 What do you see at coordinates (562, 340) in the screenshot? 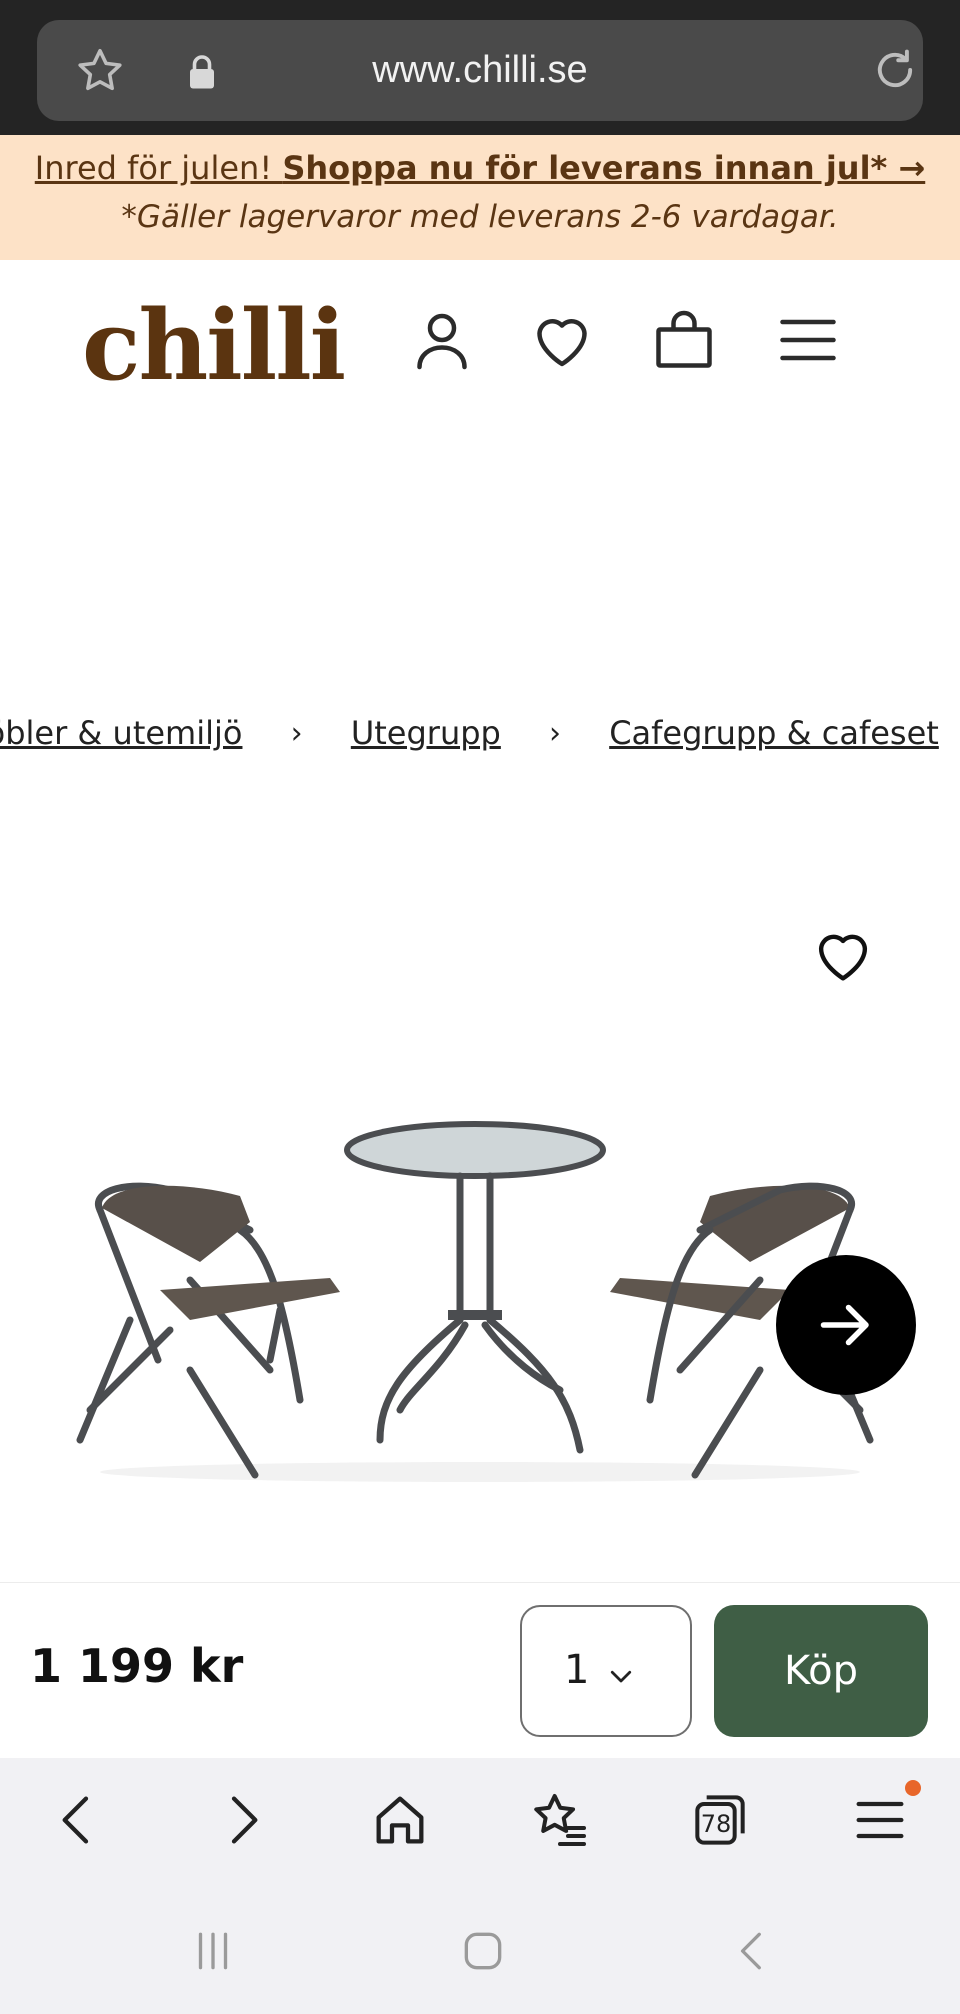
I see `wishlist-heart-icon` at bounding box center [562, 340].